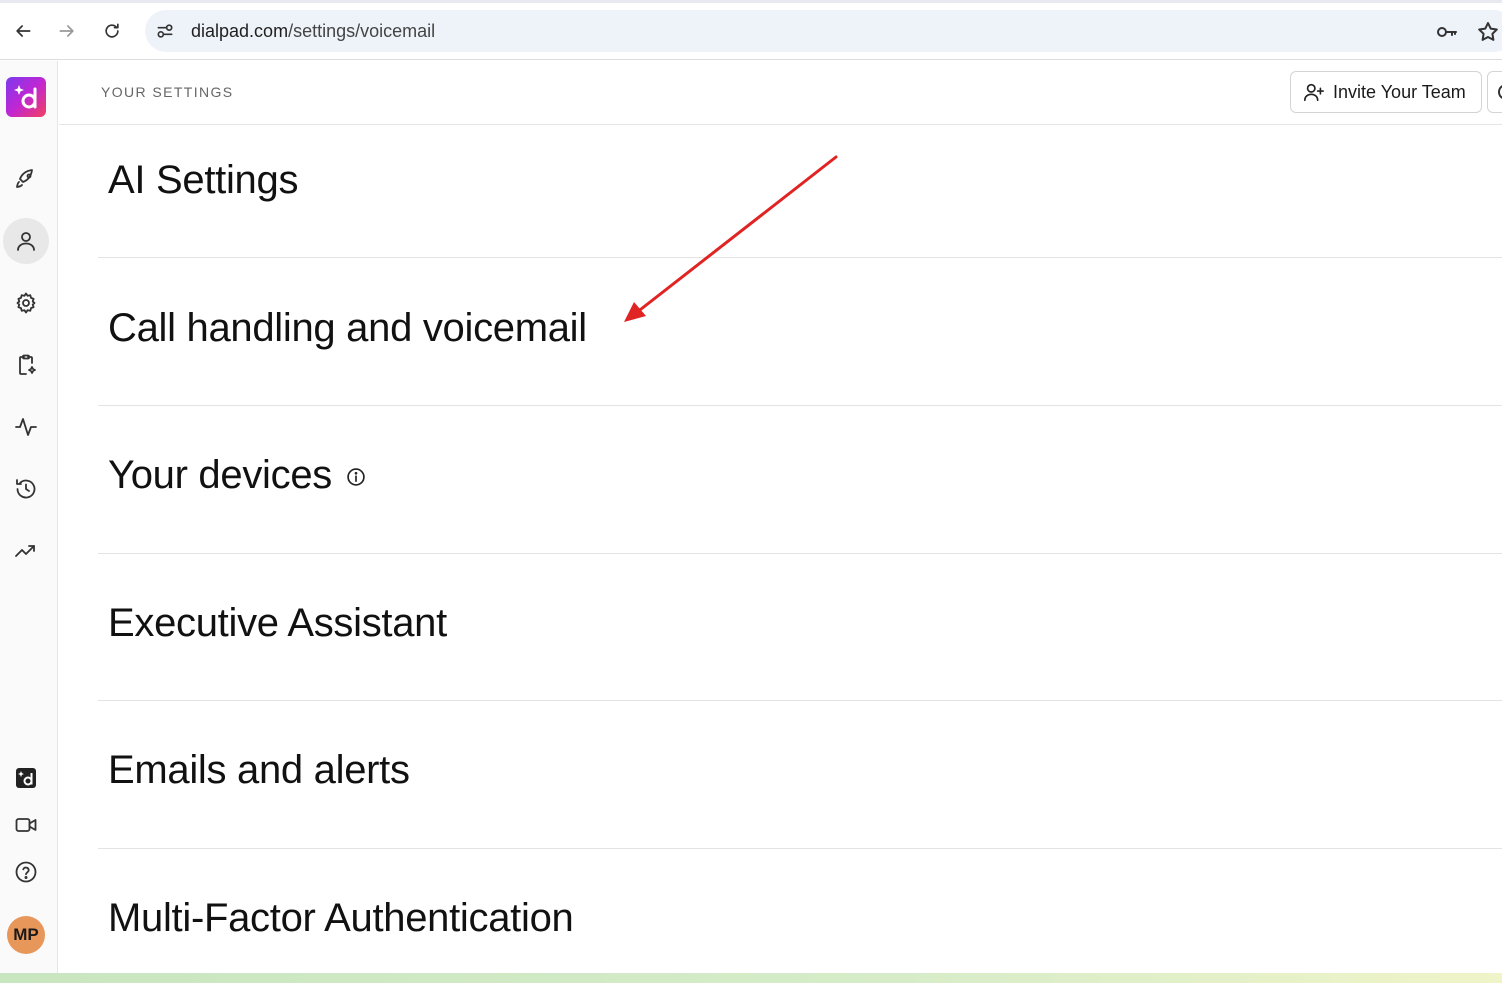 Image resolution: width=1502 pixels, height=983 pixels. Describe the element at coordinates (751, 1) in the screenshot. I see `tab-strip-edge` at that location.